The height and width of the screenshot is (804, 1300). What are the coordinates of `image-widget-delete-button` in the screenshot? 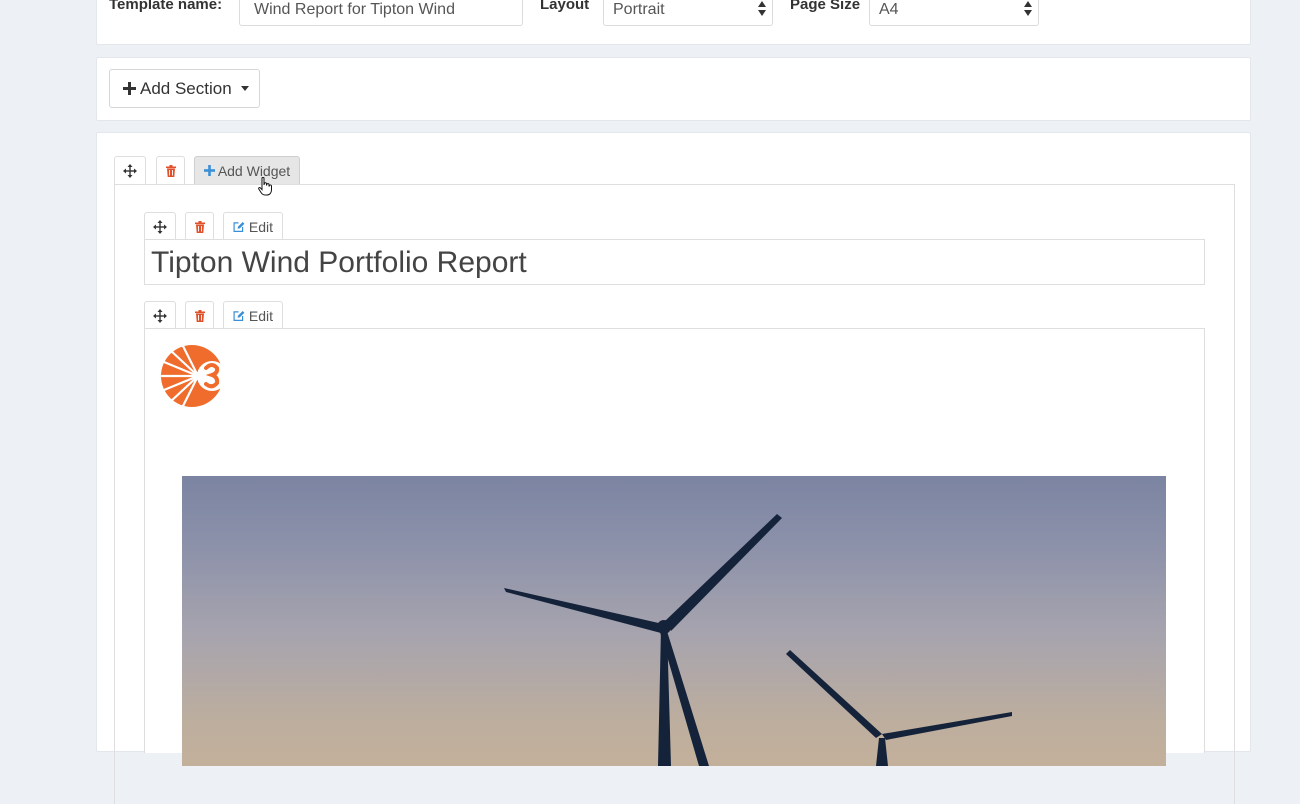 It's located at (199, 315).